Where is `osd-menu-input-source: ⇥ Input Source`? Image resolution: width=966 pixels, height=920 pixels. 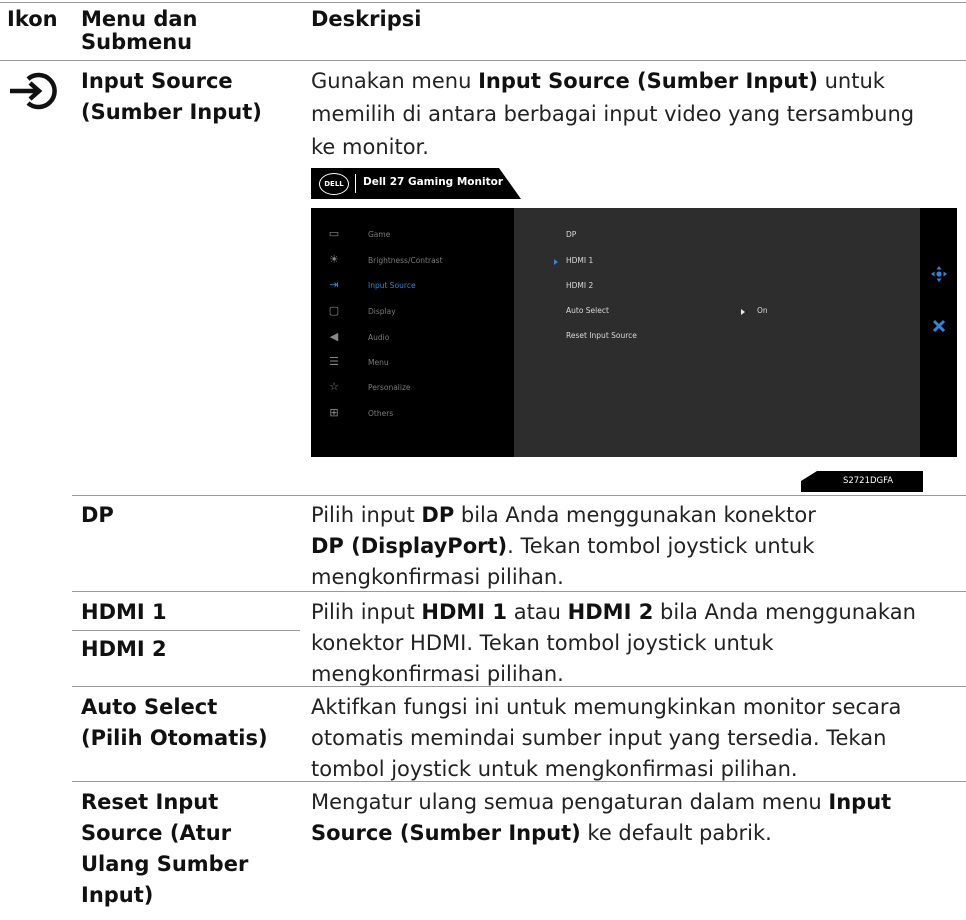 osd-menu-input-source: ⇥ Input Source is located at coordinates (418, 286).